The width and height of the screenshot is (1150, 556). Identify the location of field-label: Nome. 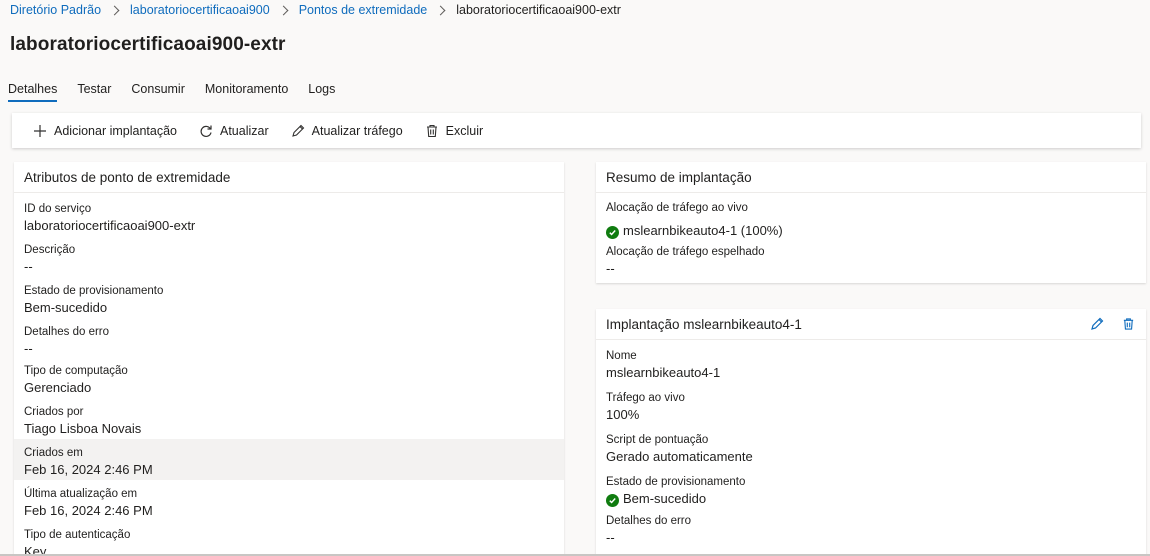
(621, 356).